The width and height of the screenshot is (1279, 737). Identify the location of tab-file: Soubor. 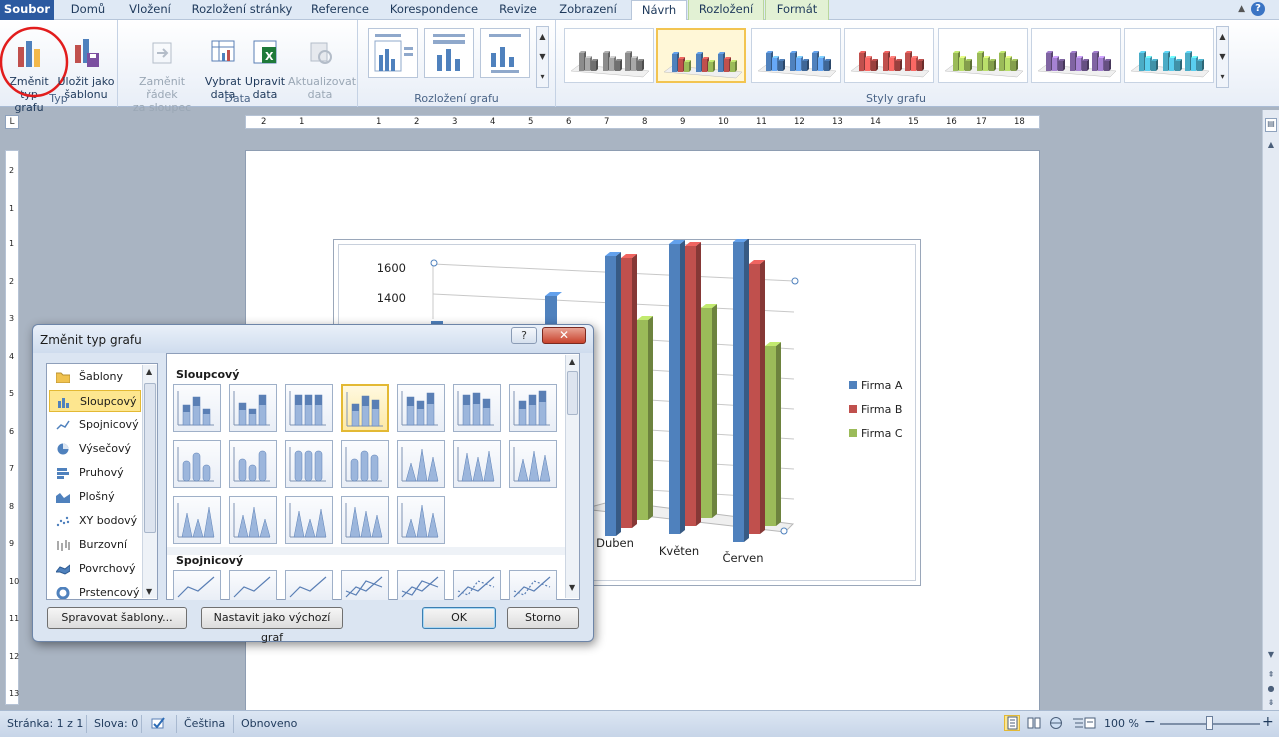
(27, 10).